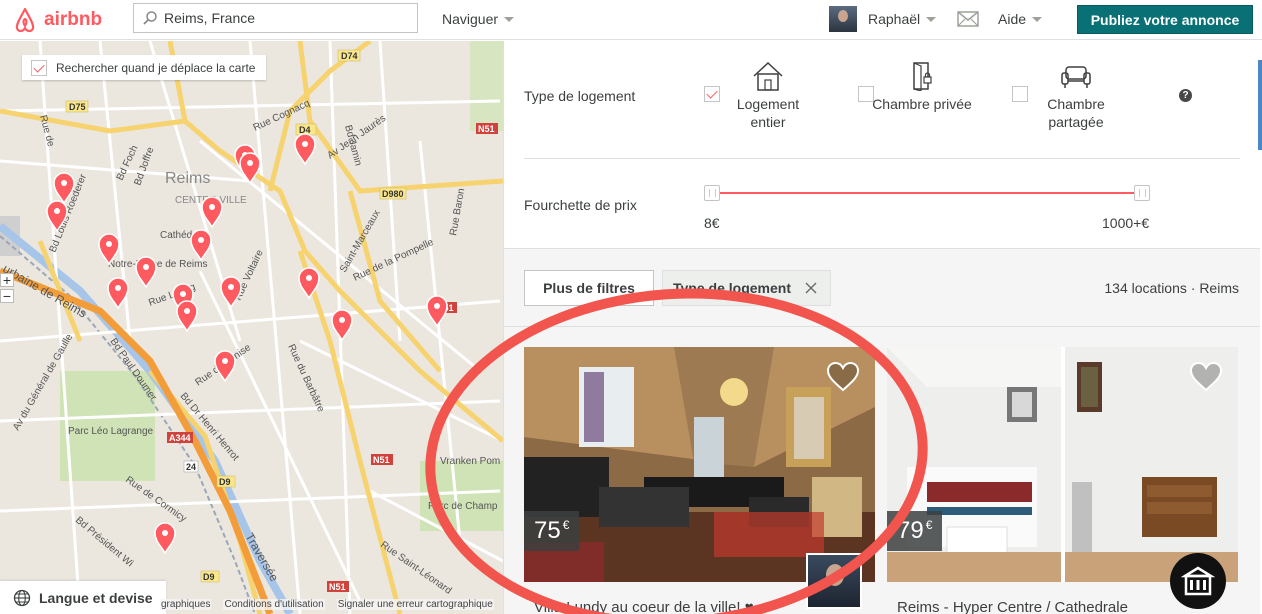 The height and width of the screenshot is (614, 1262). I want to click on airbnb-logo-icon, so click(25, 20).